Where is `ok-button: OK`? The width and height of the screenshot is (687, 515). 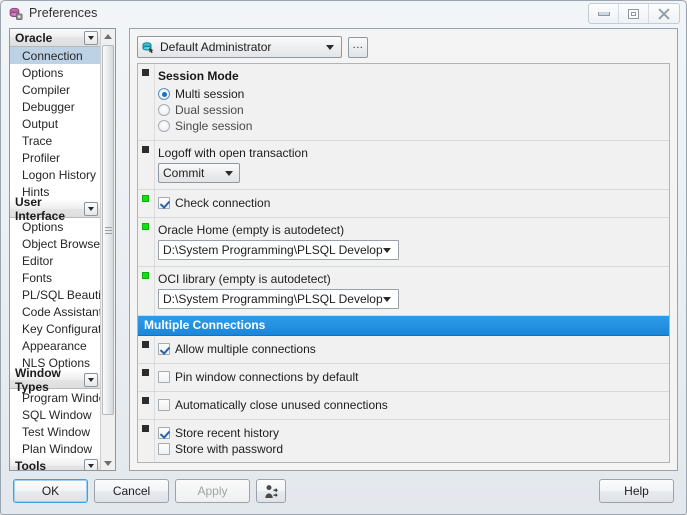 ok-button: OK is located at coordinates (50, 491).